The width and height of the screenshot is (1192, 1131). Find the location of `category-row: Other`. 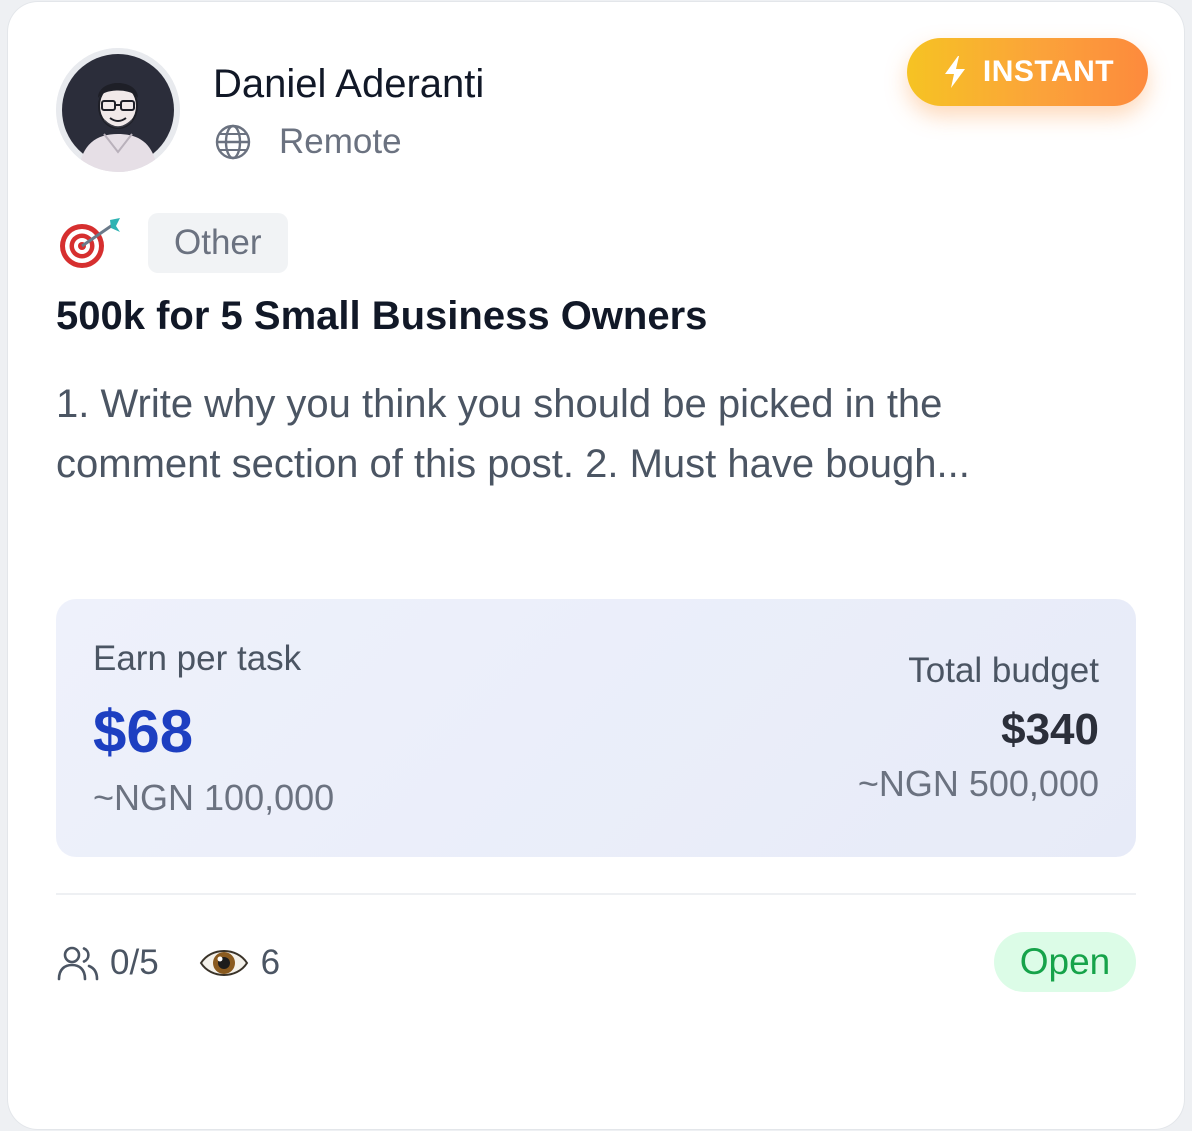

category-row: Other is located at coordinates (172, 243).